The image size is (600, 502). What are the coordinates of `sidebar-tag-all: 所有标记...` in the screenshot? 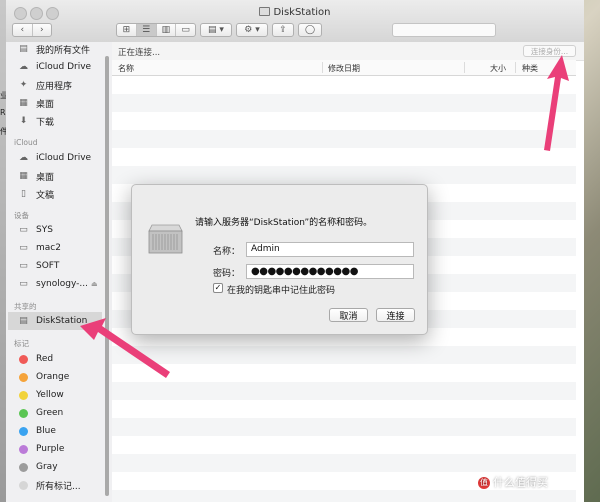 It's located at (55, 485).